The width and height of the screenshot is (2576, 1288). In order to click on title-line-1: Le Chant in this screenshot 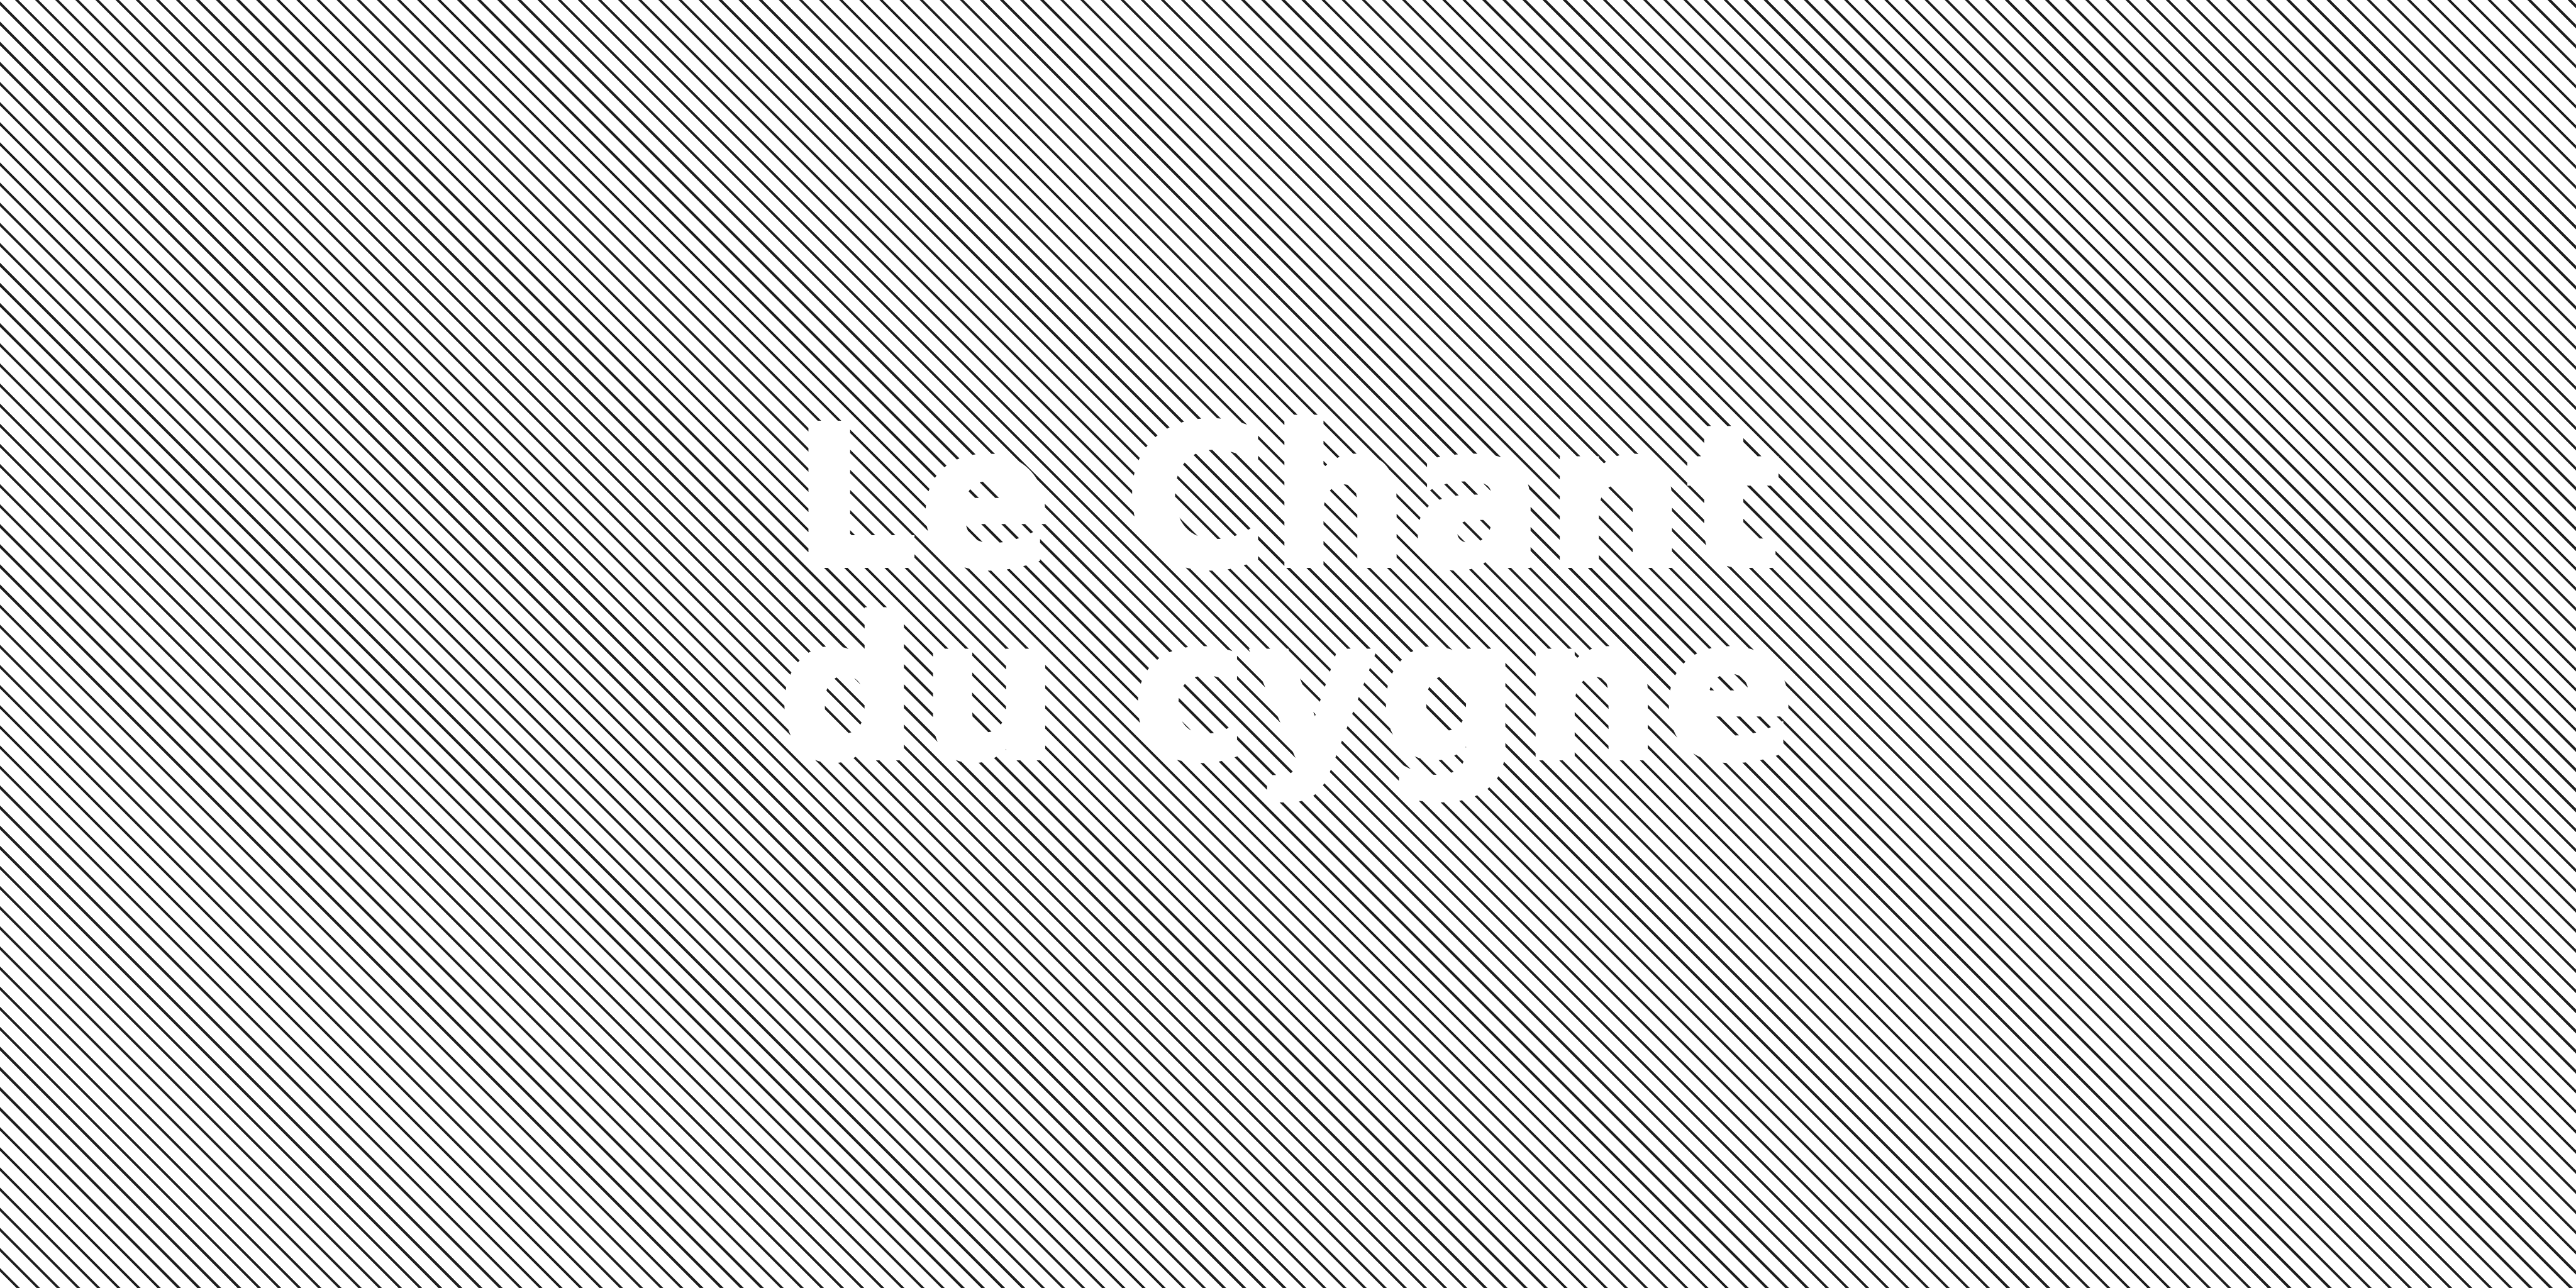, I will do `click(1287, 498)`.